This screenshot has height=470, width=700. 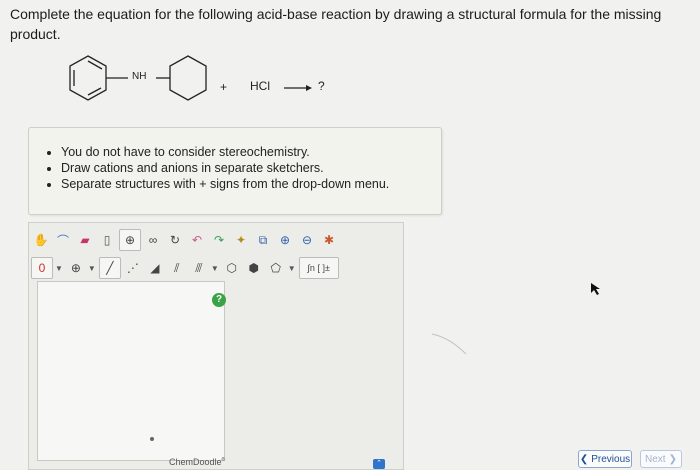 What do you see at coordinates (223, 460) in the screenshot?
I see `brand-mark: ®` at bounding box center [223, 460].